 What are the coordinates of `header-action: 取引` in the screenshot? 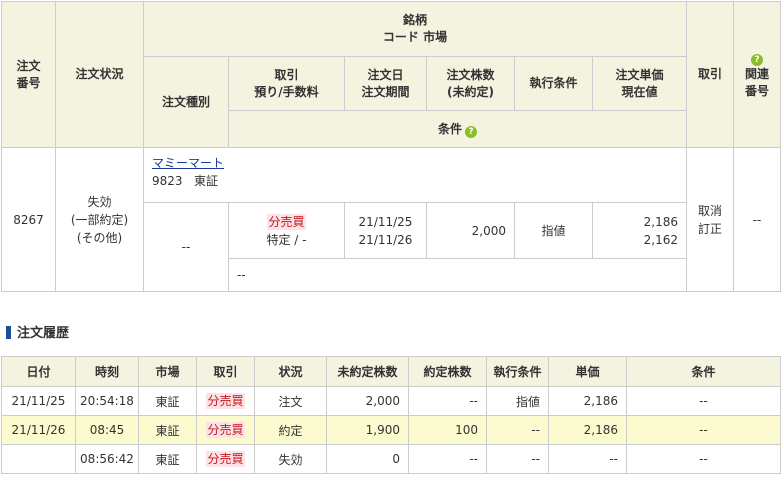 It's located at (710, 74).